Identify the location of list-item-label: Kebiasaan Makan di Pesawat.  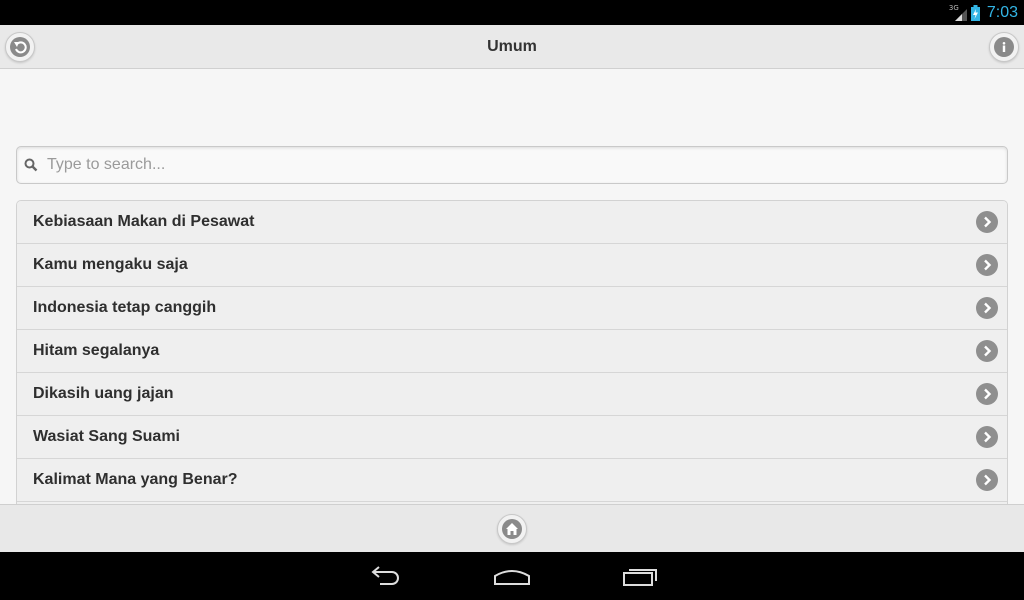
(144, 221).